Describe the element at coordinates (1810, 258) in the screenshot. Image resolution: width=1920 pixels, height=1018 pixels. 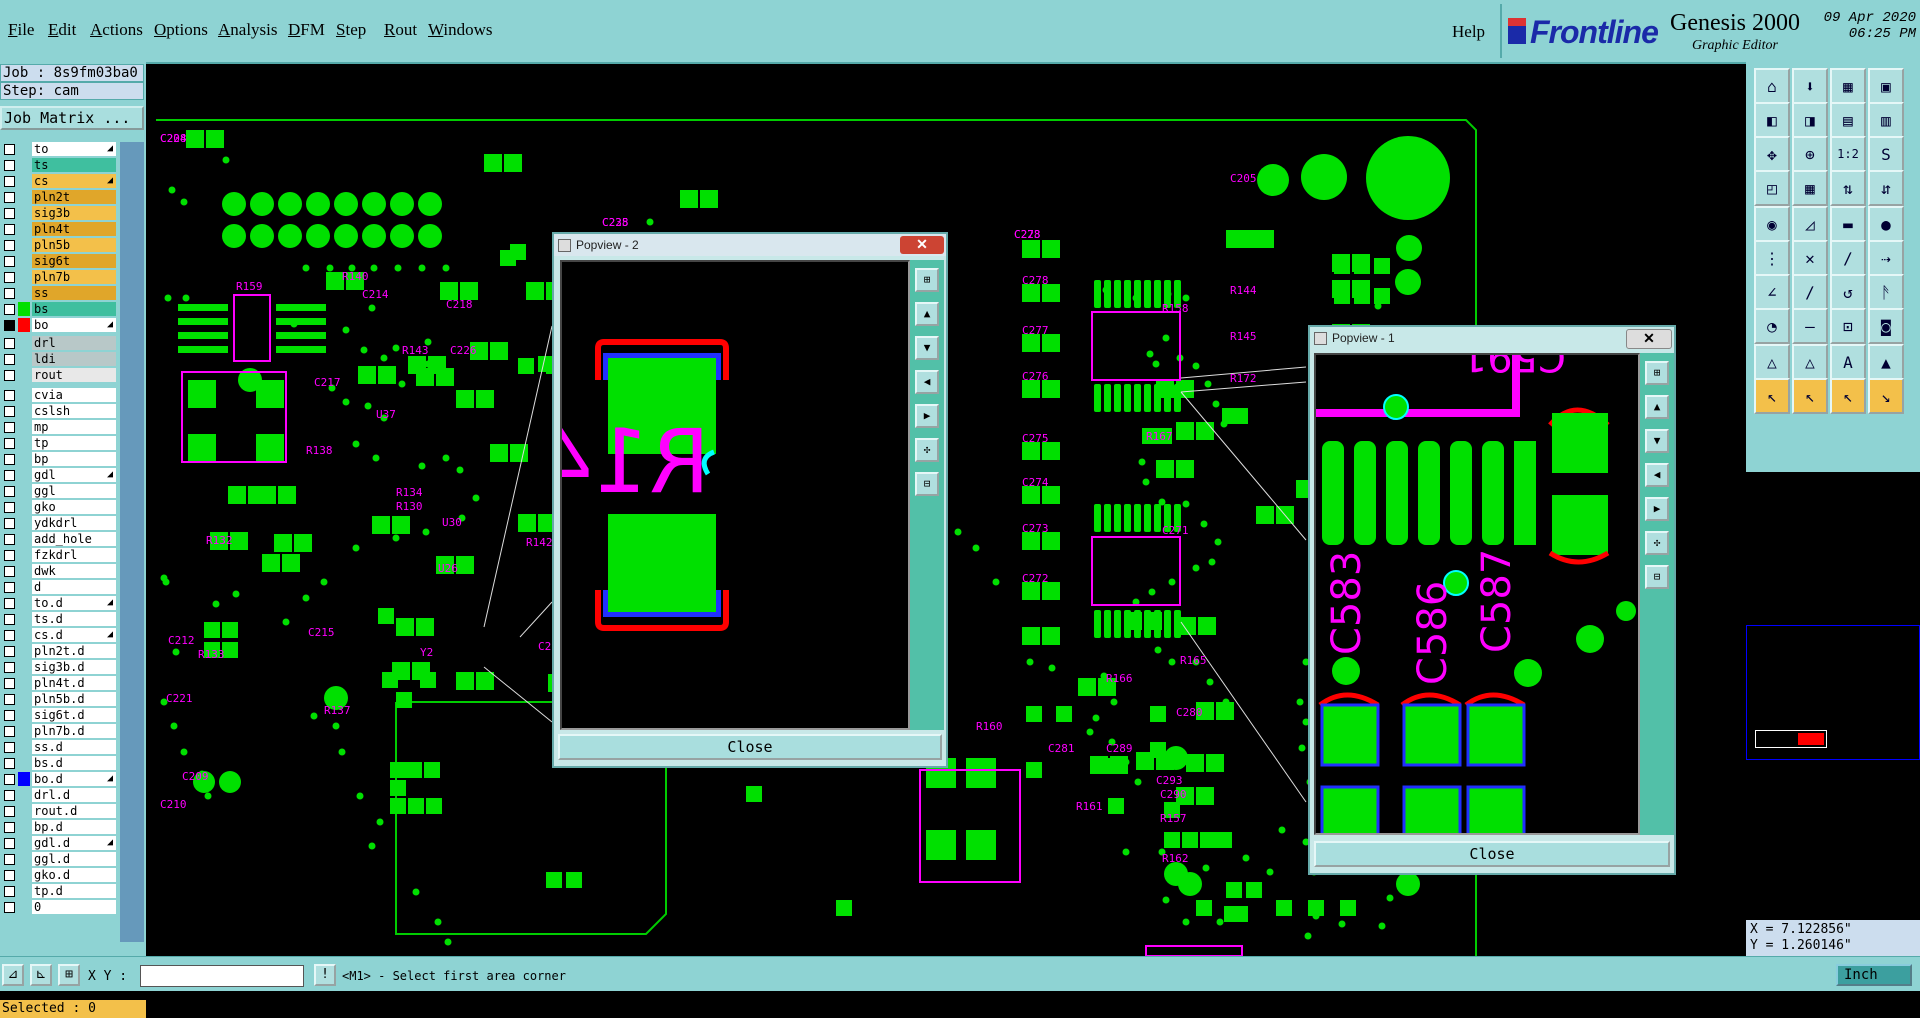
I see `delete-icon: ✕` at that location.